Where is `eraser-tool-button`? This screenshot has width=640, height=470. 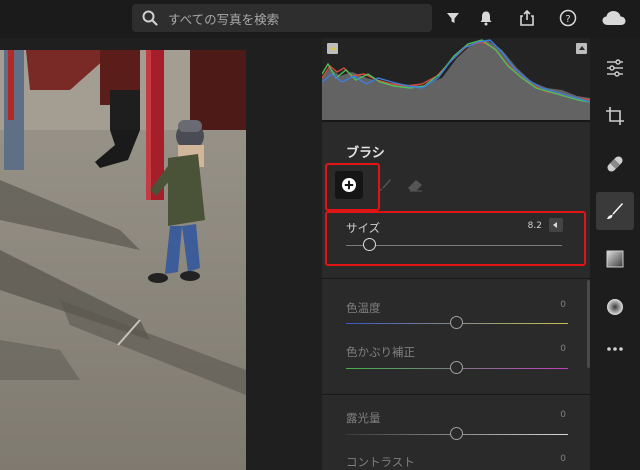
eraser-tool-button is located at coordinates (415, 185).